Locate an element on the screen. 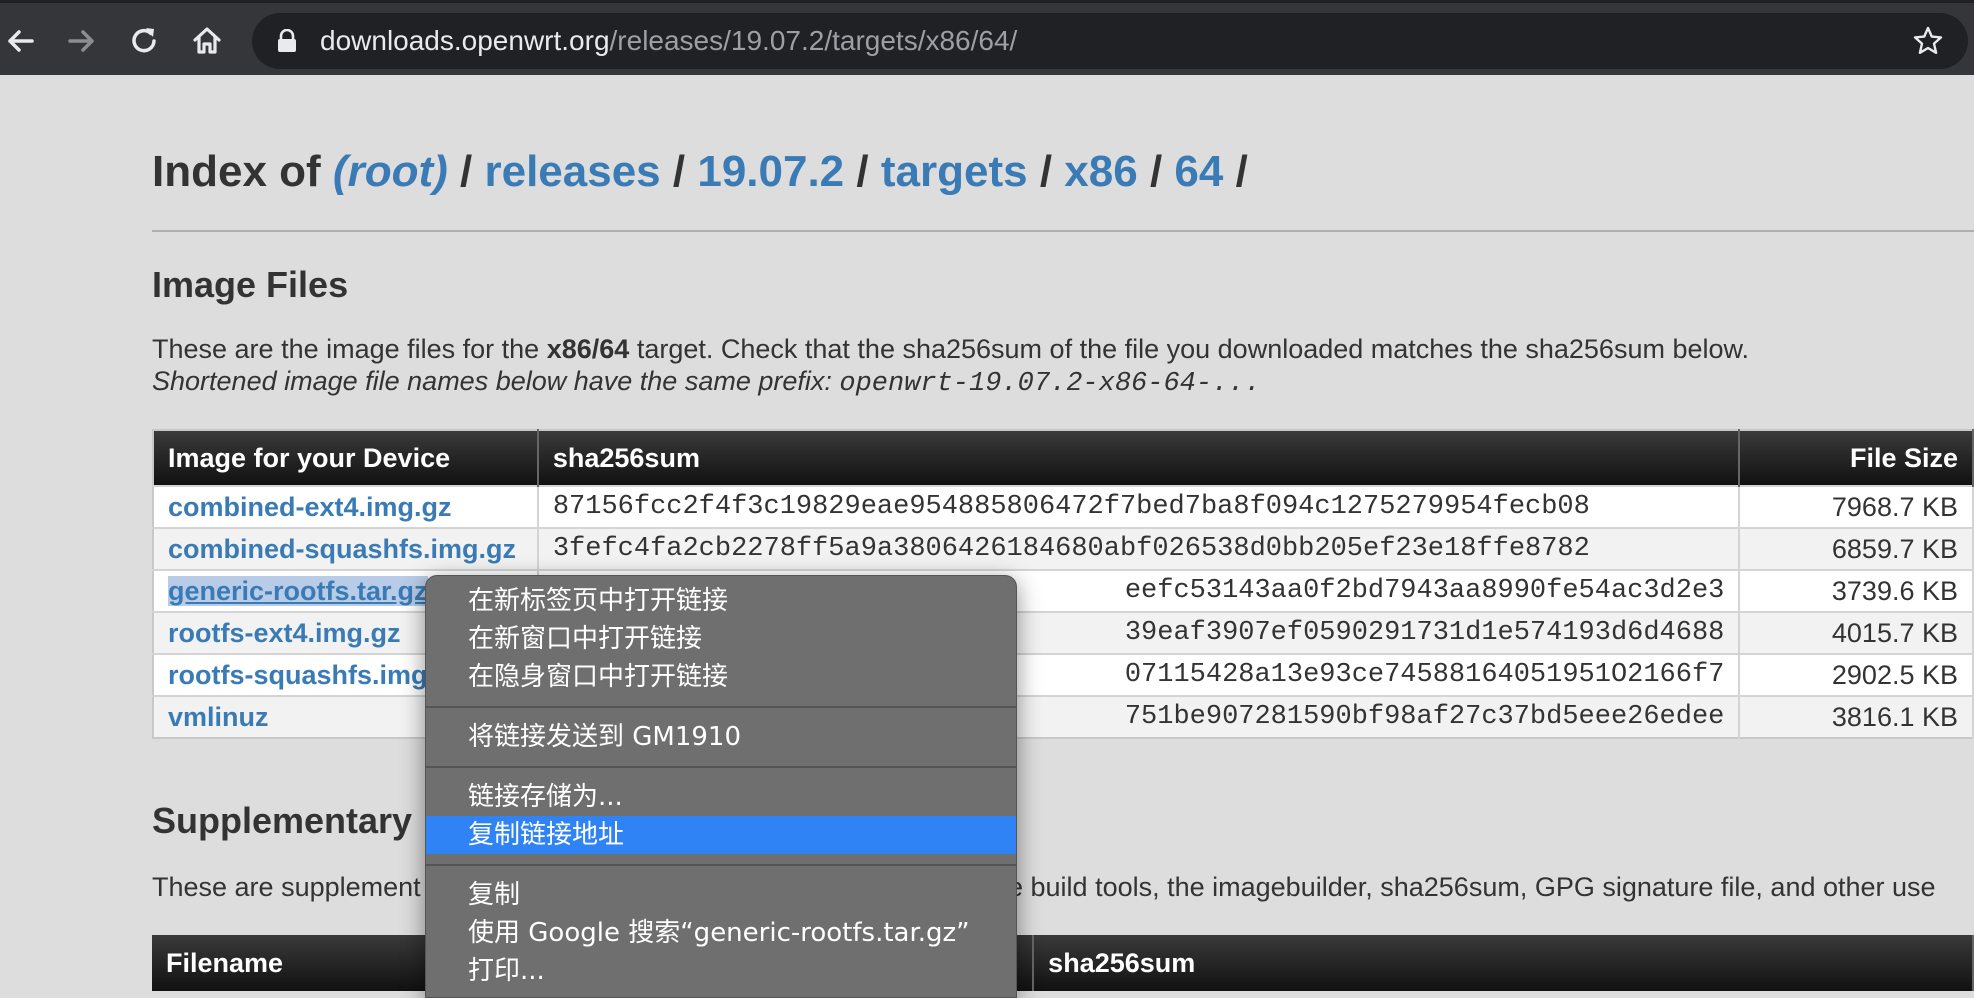 The height and width of the screenshot is (998, 1974). column-header-sha256: sha256sum is located at coordinates (1139, 458).